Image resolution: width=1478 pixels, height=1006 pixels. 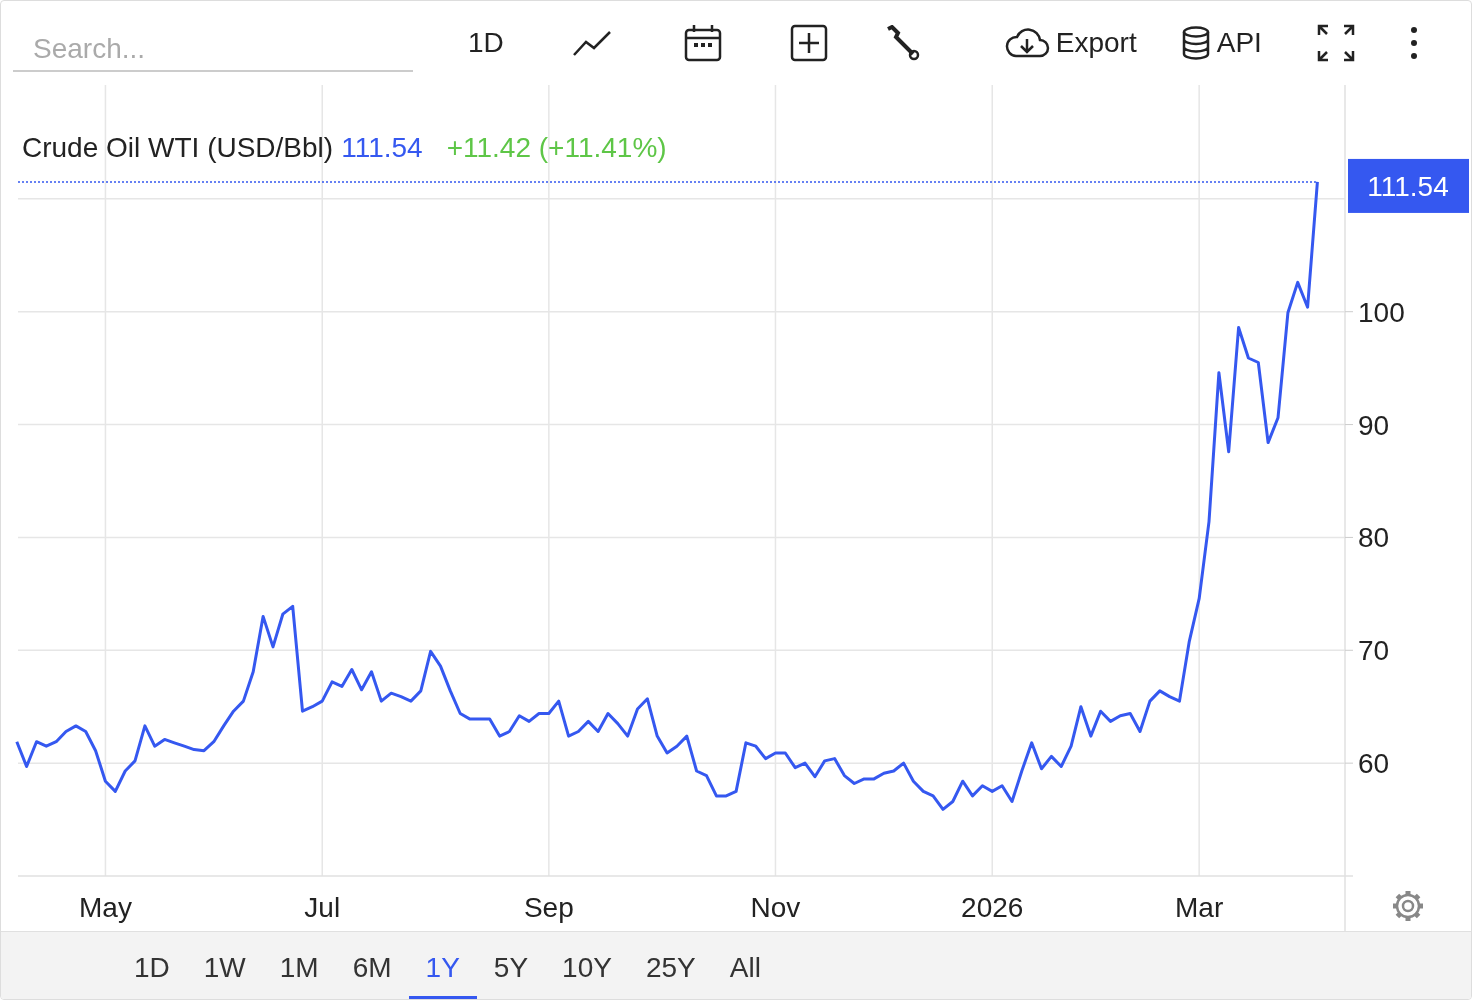 What do you see at coordinates (322, 907) in the screenshot?
I see `x-axis-label: Jul` at bounding box center [322, 907].